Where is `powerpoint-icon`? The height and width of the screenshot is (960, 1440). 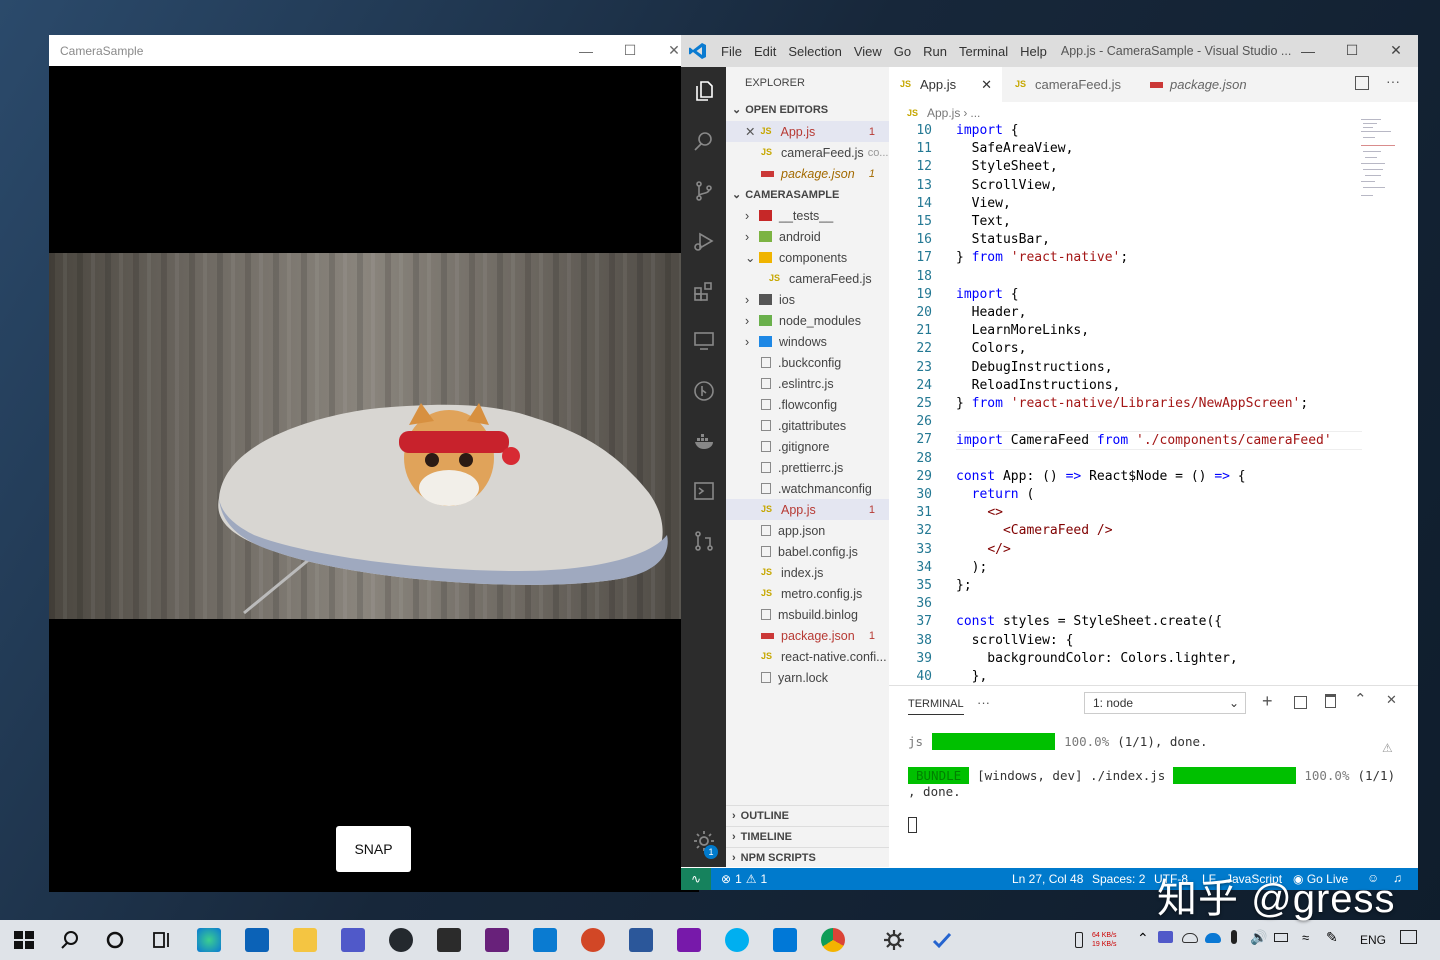
powerpoint-icon is located at coordinates (593, 940).